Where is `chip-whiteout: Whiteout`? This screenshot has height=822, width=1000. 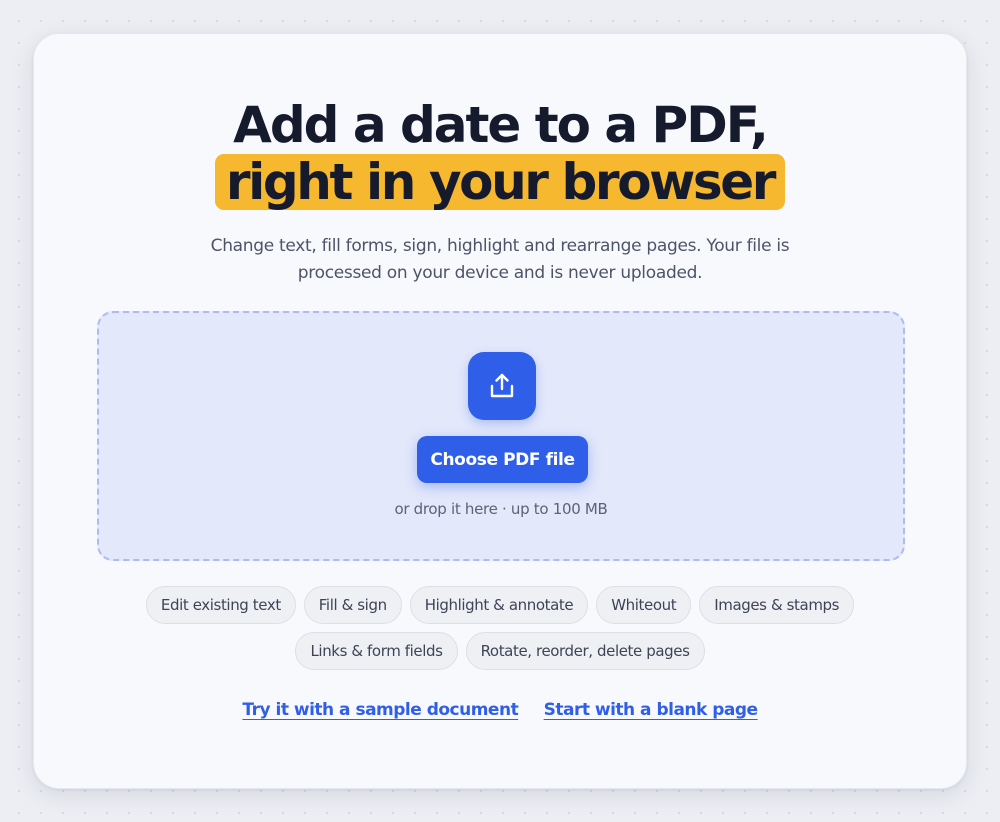
chip-whiteout: Whiteout is located at coordinates (644, 605).